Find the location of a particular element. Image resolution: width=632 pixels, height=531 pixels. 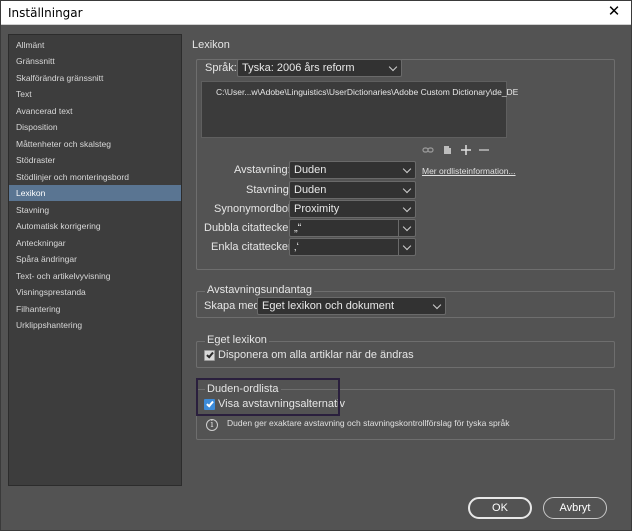

sidebar-item-visningsprestanda: Visningsprestanda is located at coordinates (95, 292).